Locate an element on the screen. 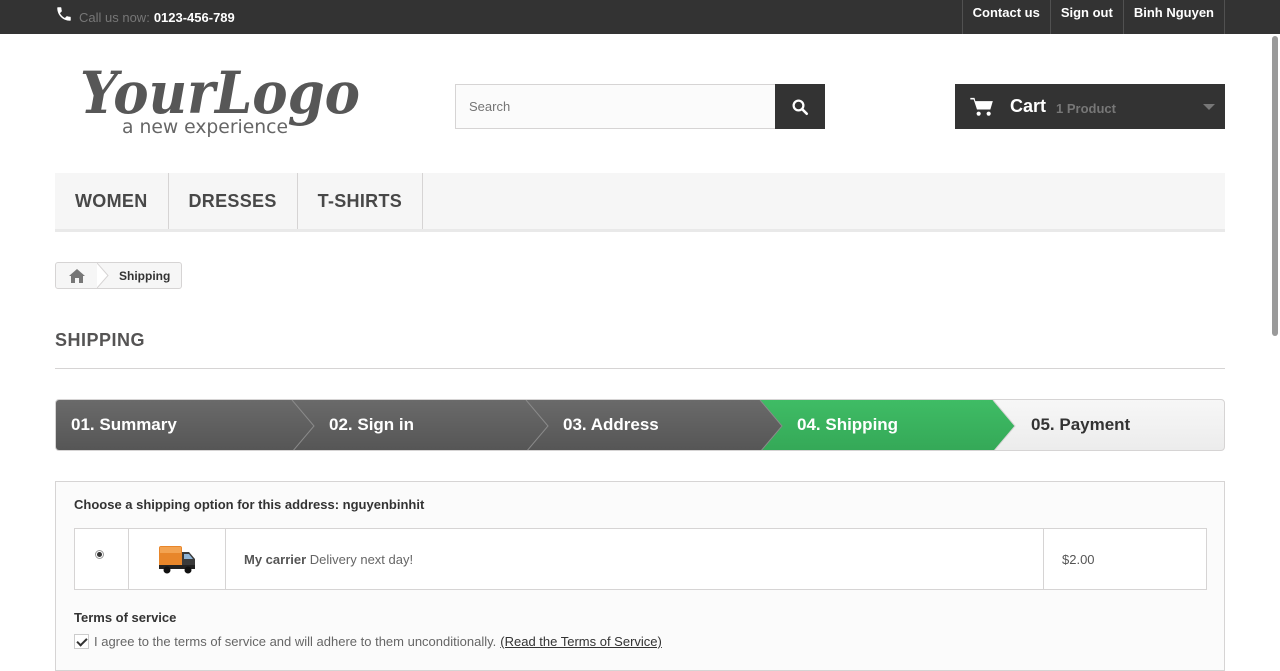  page-scrollbar is located at coordinates (1275, 186).